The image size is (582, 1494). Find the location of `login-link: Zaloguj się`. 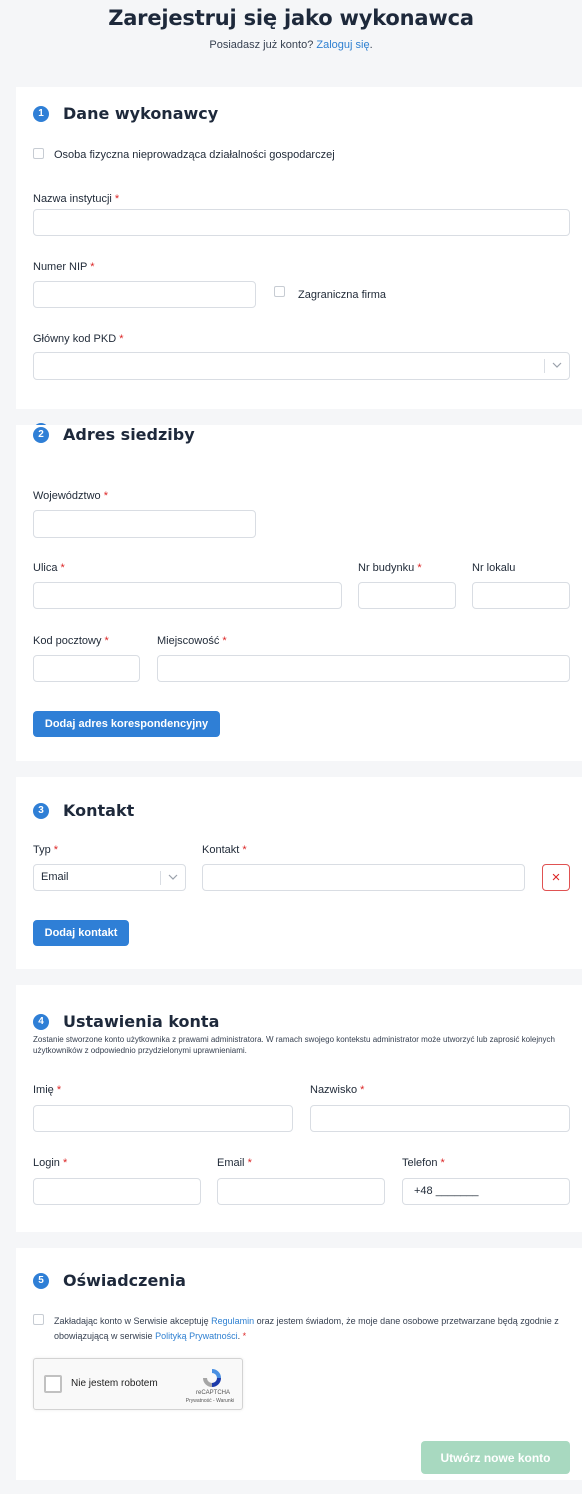

login-link: Zaloguj się is located at coordinates (342, 45).